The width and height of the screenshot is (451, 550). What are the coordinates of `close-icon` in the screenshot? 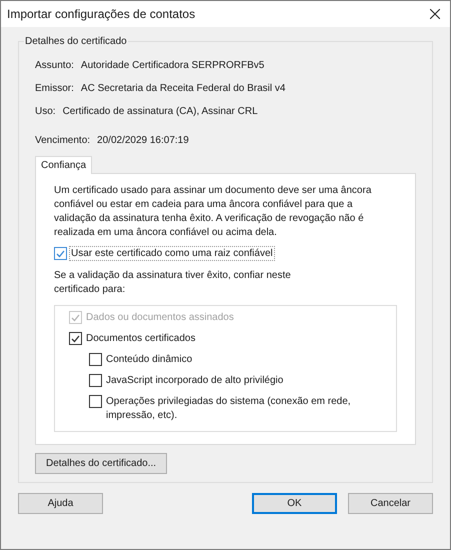 It's located at (435, 14).